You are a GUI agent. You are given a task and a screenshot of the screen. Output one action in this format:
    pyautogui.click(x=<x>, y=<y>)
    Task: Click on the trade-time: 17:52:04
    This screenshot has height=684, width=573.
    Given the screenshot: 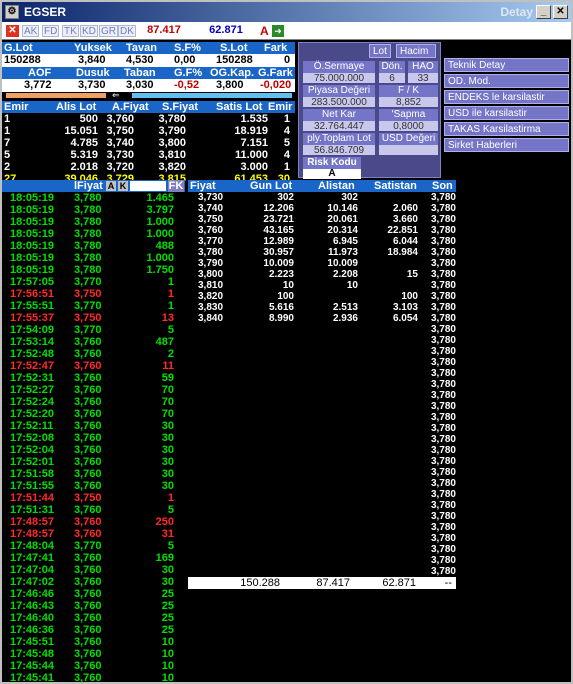 What is the action you would take?
    pyautogui.click(x=32, y=450)
    